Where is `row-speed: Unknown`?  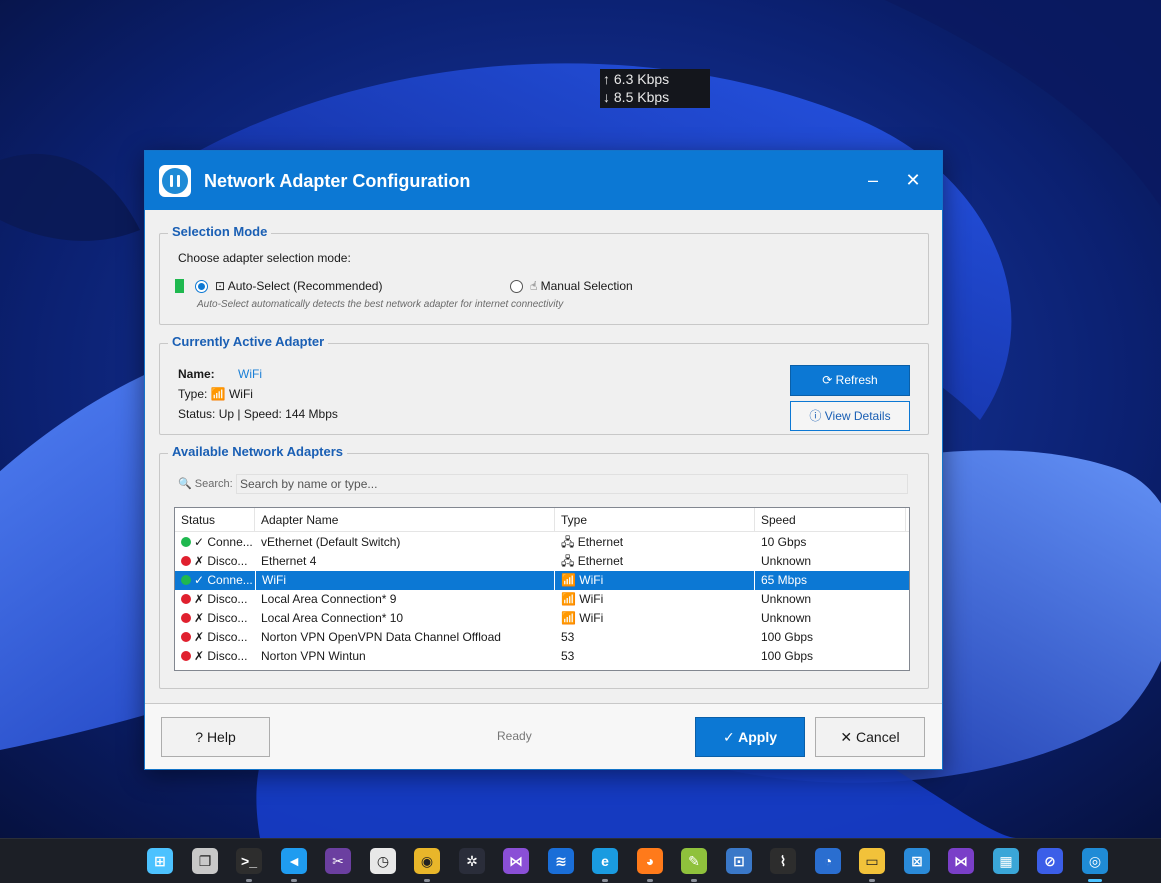
row-speed: Unknown is located at coordinates (786, 599).